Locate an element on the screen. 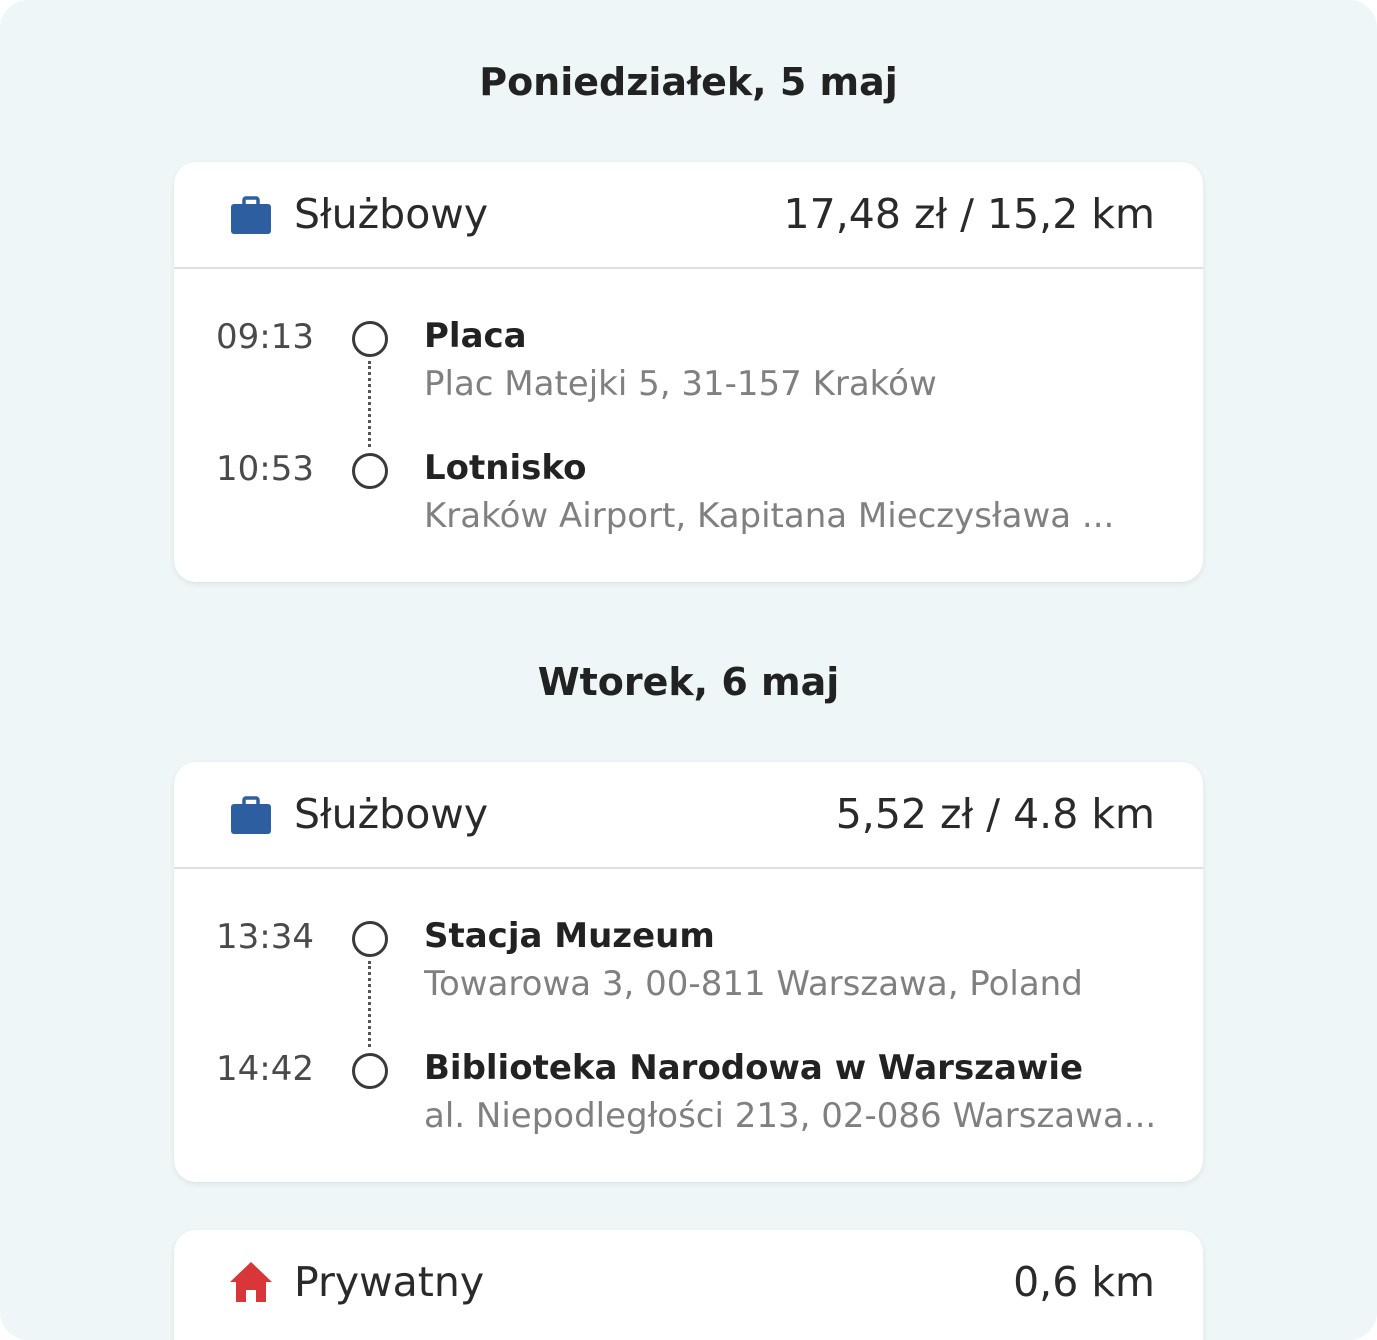  trip-cost-distance: 17,48 zł / 15,2 km is located at coordinates (969, 214).